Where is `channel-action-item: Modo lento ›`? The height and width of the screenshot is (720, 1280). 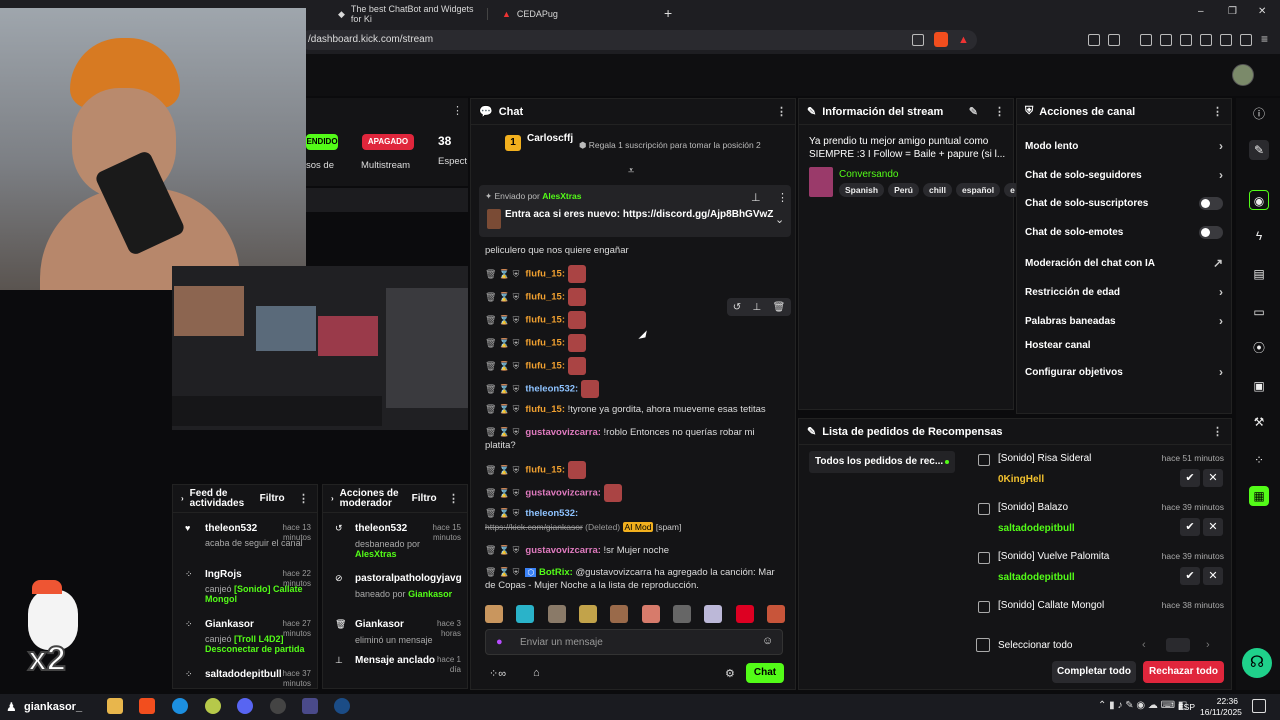 channel-action-item: Modo lento › is located at coordinates (1124, 146).